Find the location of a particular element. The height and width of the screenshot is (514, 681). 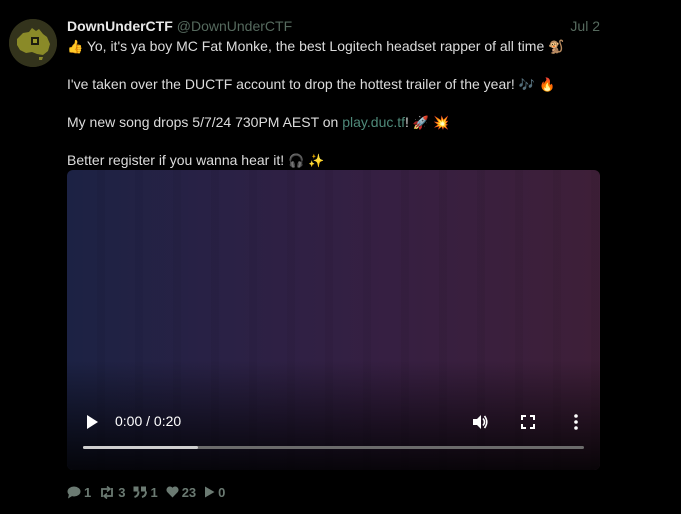

quote-icon is located at coordinates (140, 492).